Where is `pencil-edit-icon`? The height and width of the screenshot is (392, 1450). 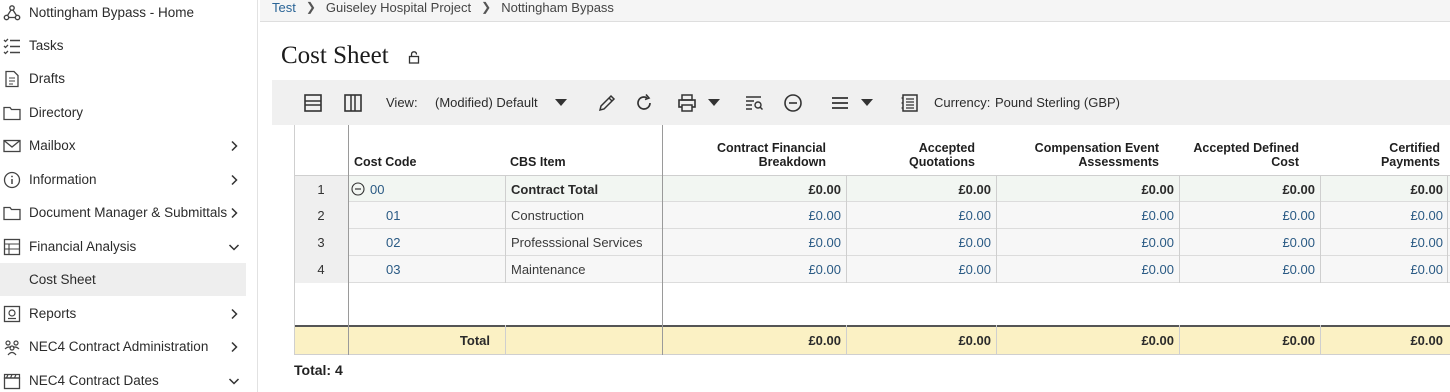 pencil-edit-icon is located at coordinates (607, 103).